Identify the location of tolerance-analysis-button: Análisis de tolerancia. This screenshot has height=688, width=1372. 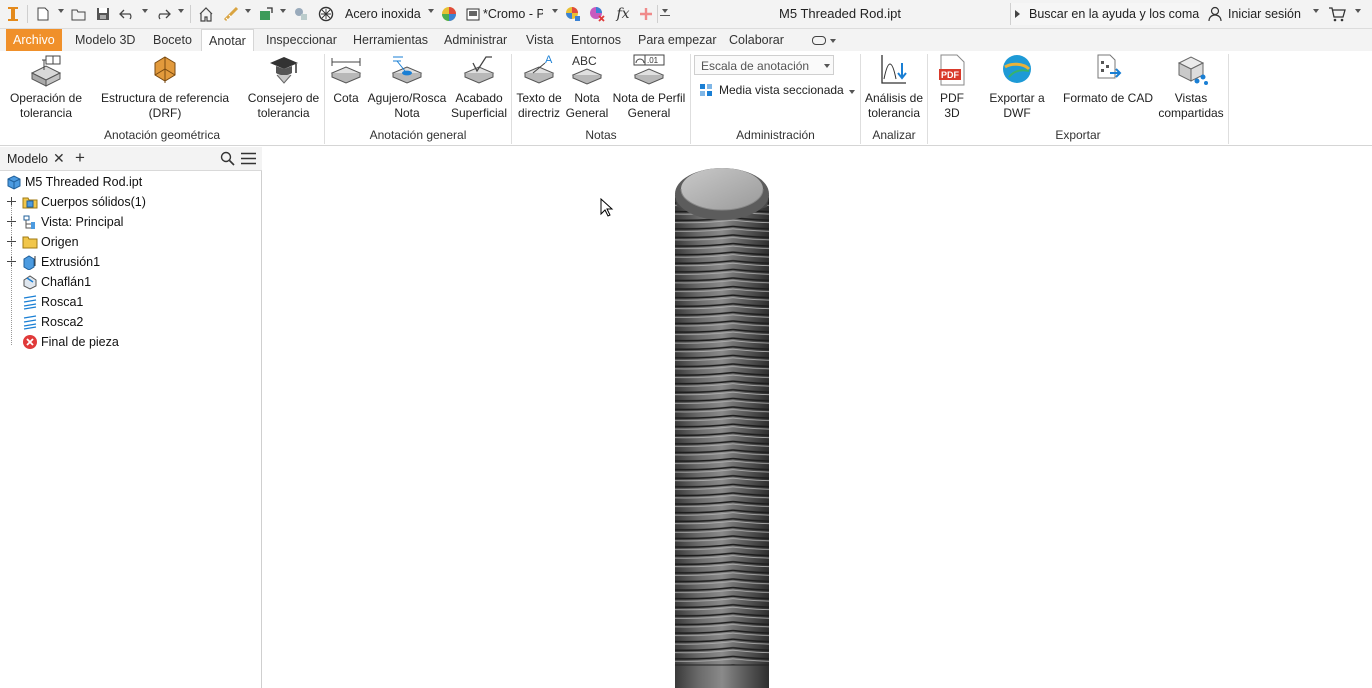
(894, 87).